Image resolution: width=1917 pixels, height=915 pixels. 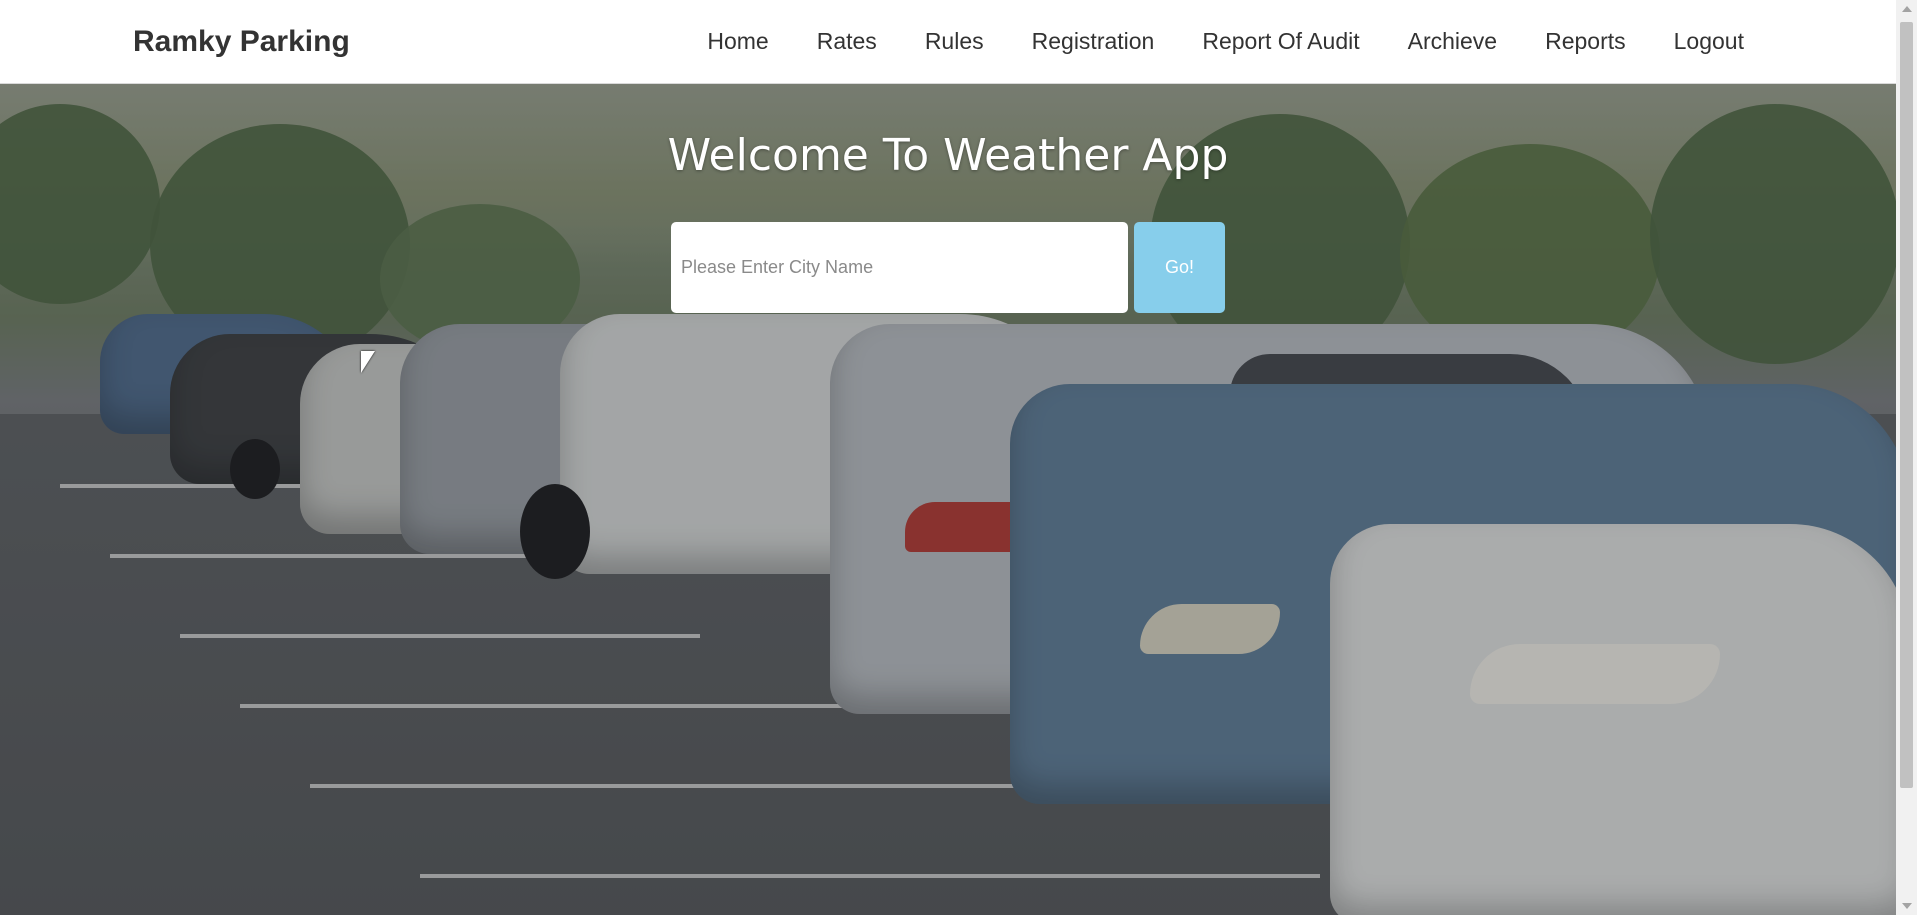 What do you see at coordinates (1907, 9) in the screenshot?
I see `scroll-up-arrow-icon` at bounding box center [1907, 9].